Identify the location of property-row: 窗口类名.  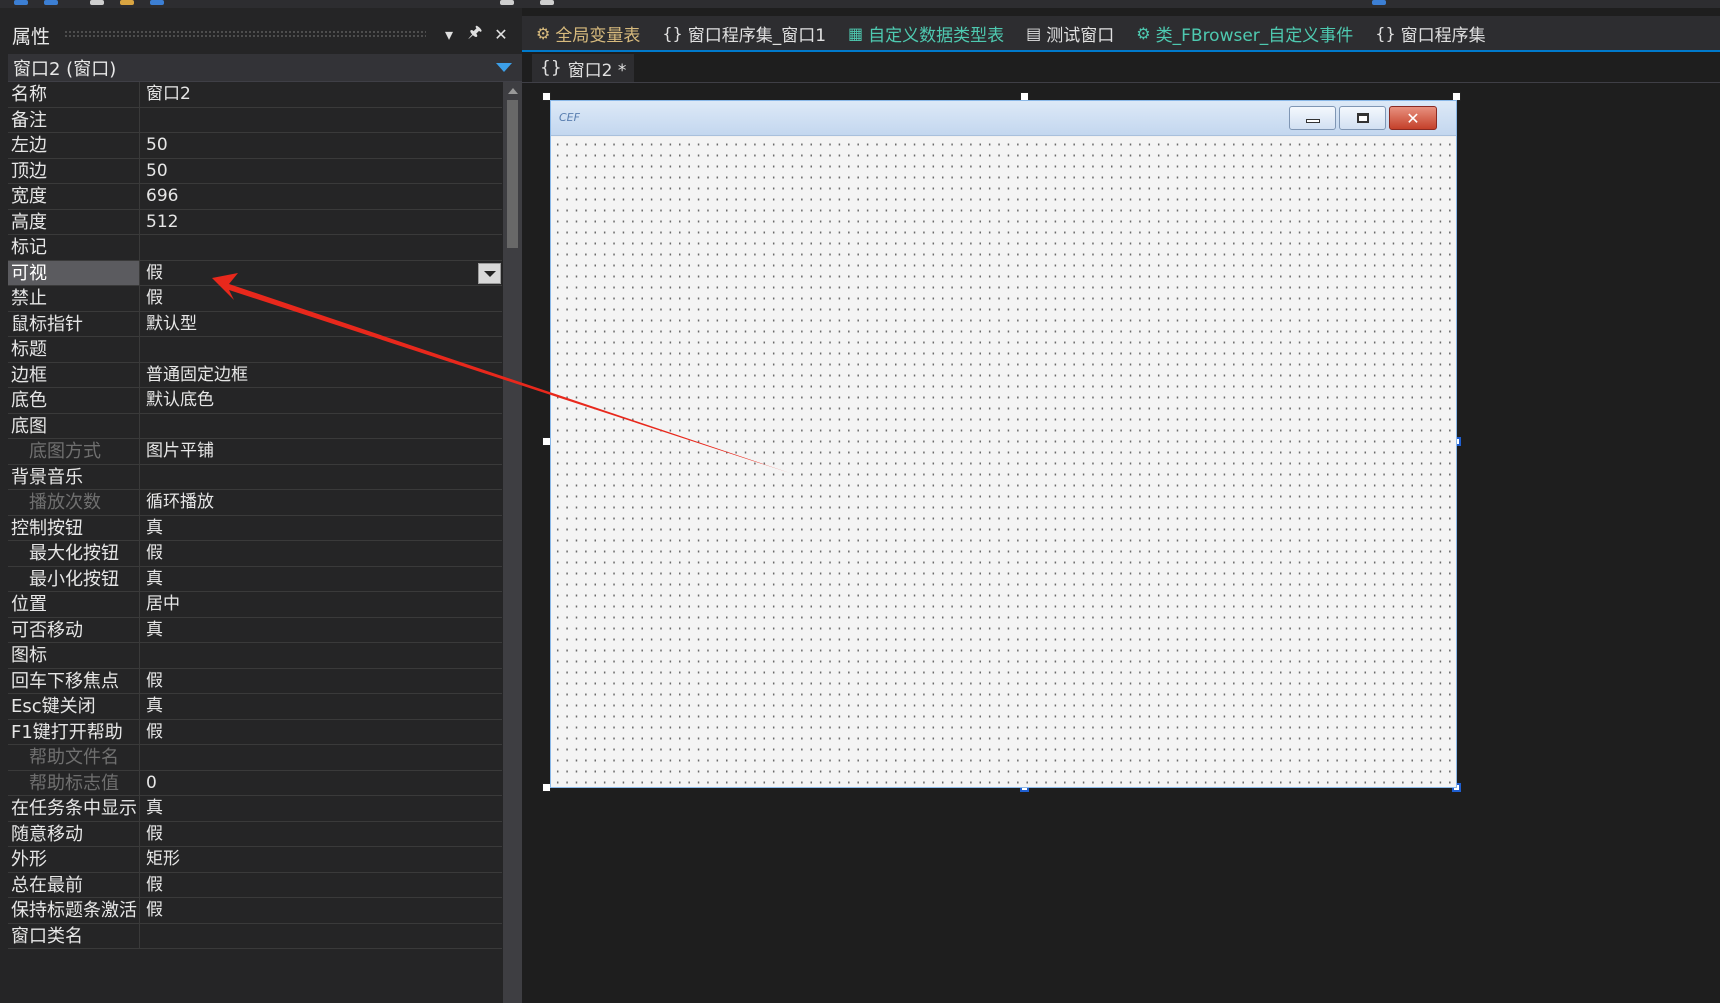
(255, 936).